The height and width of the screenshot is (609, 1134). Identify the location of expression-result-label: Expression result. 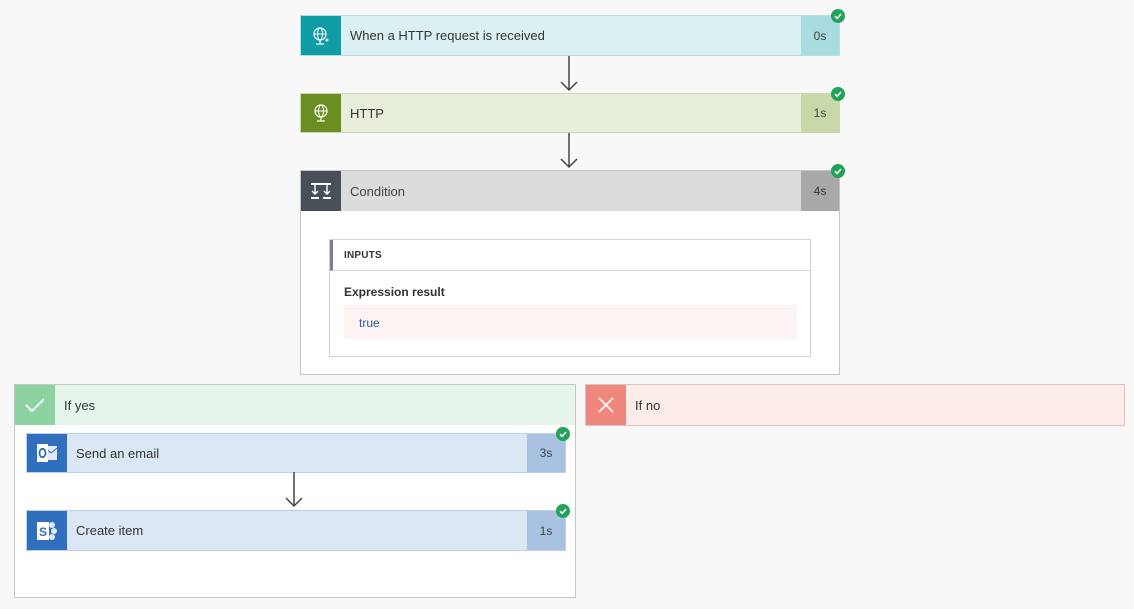
(394, 292).